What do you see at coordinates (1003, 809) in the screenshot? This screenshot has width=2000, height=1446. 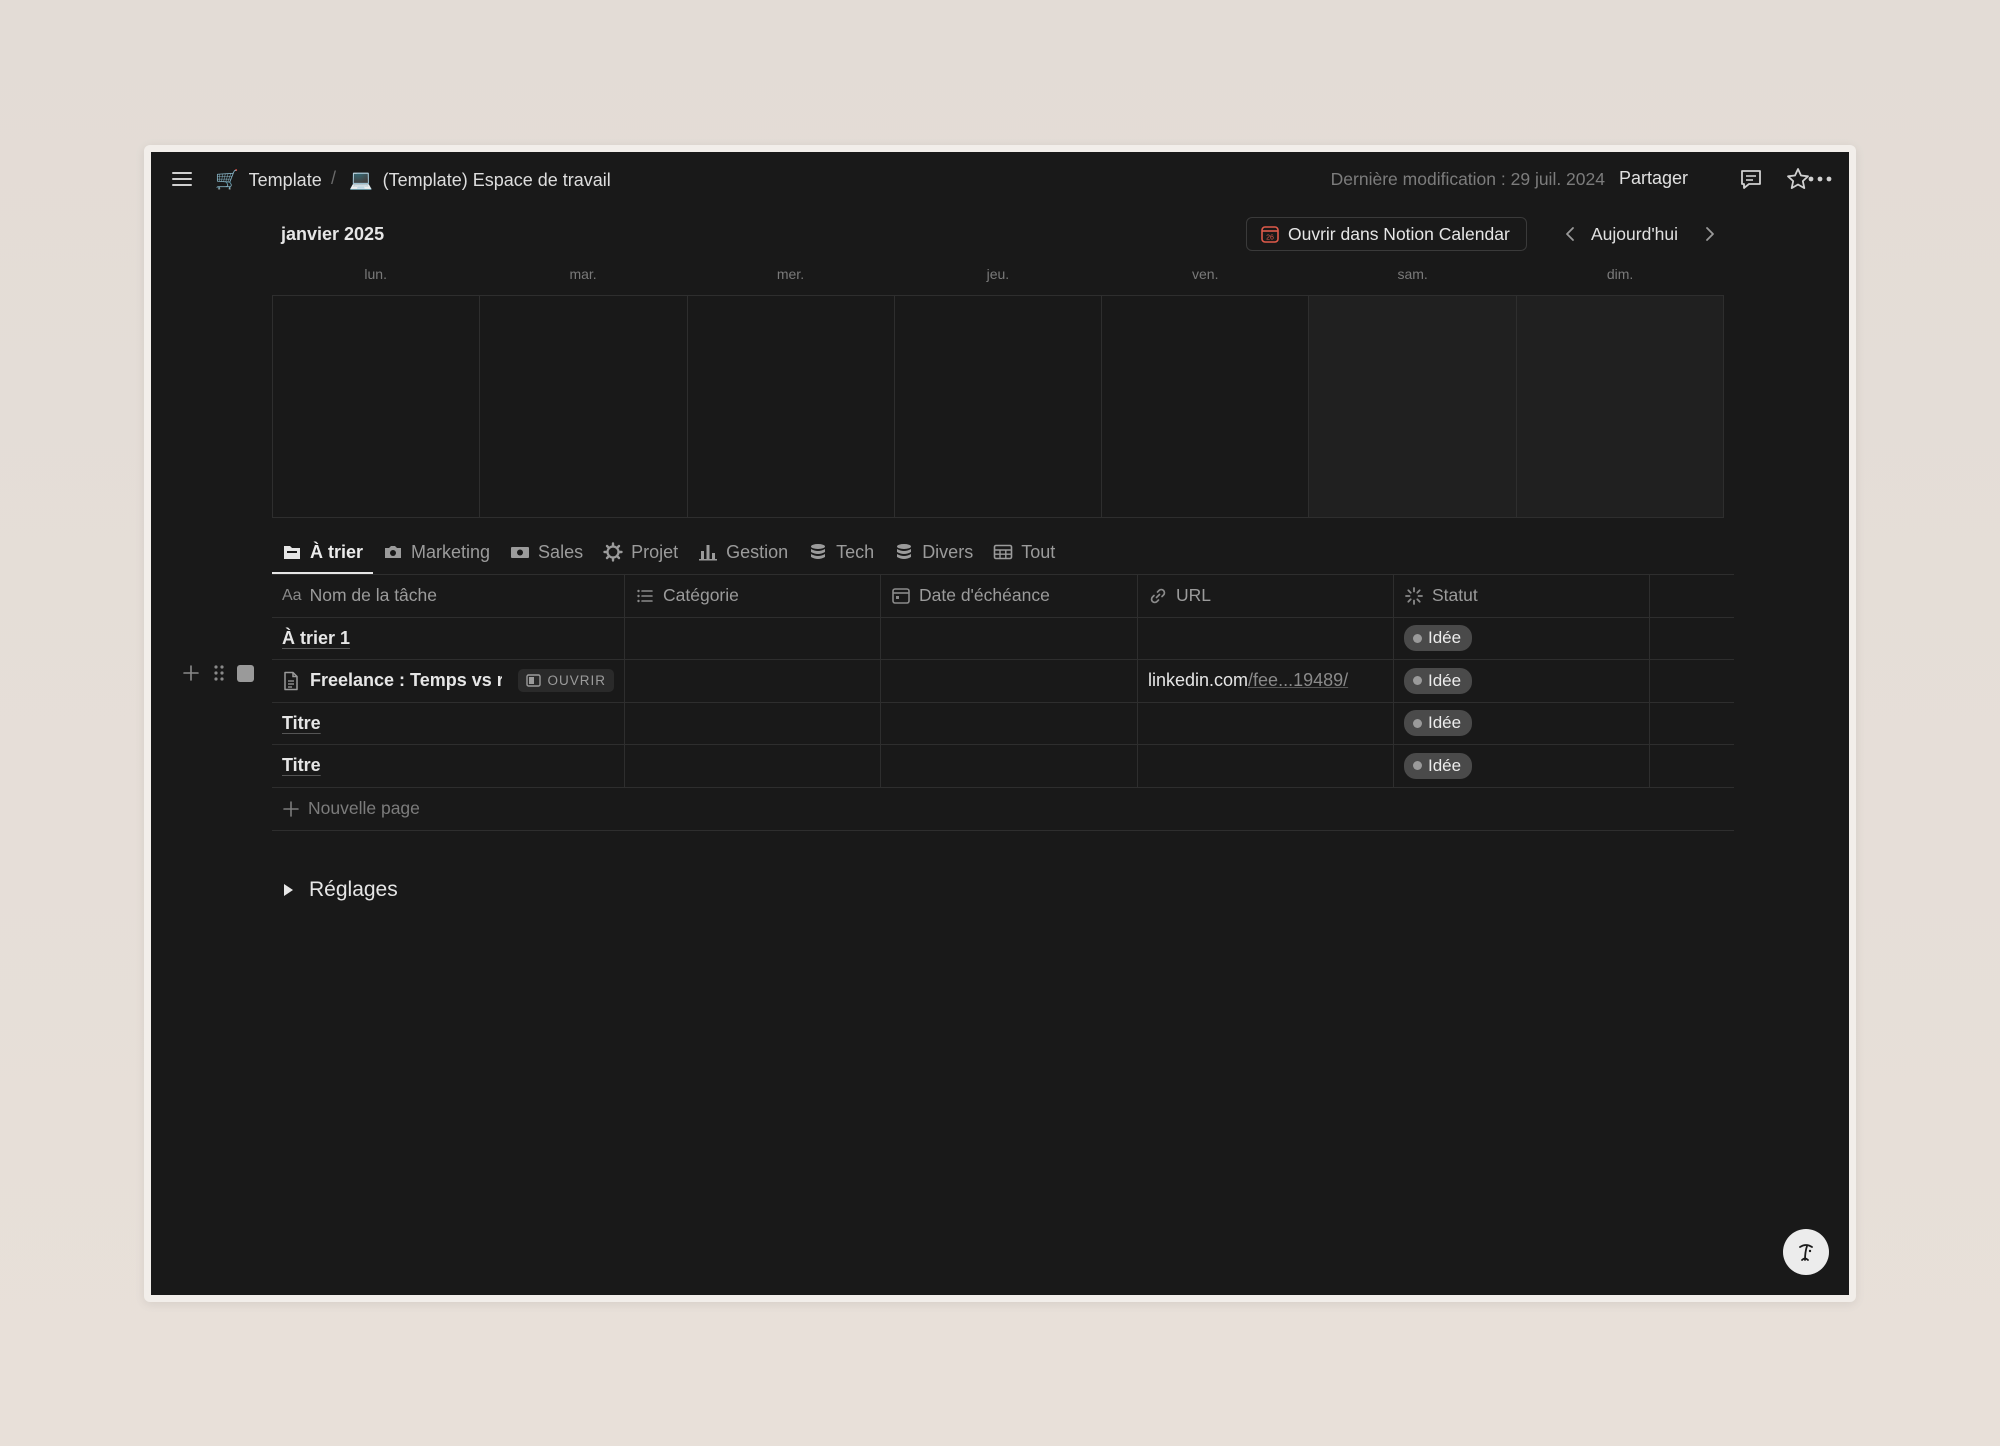 I see `new-page-button: Nouvelle page` at bounding box center [1003, 809].